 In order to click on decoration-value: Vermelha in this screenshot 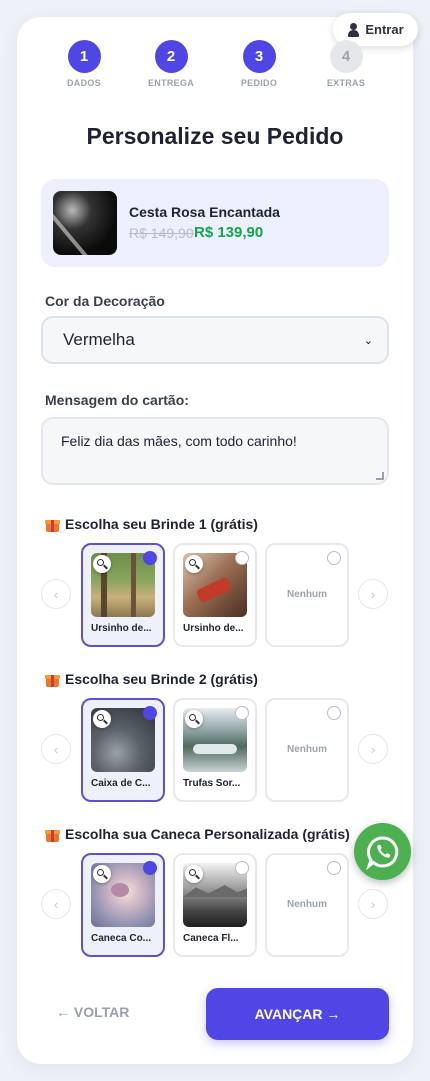, I will do `click(99, 339)`.